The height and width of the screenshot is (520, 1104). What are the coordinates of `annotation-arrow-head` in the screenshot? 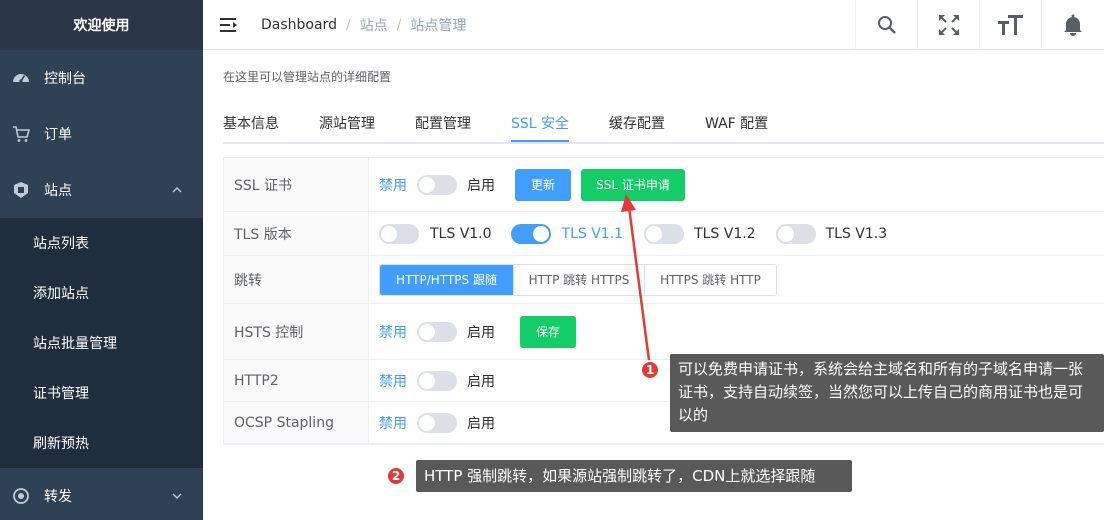 It's located at (628, 203).